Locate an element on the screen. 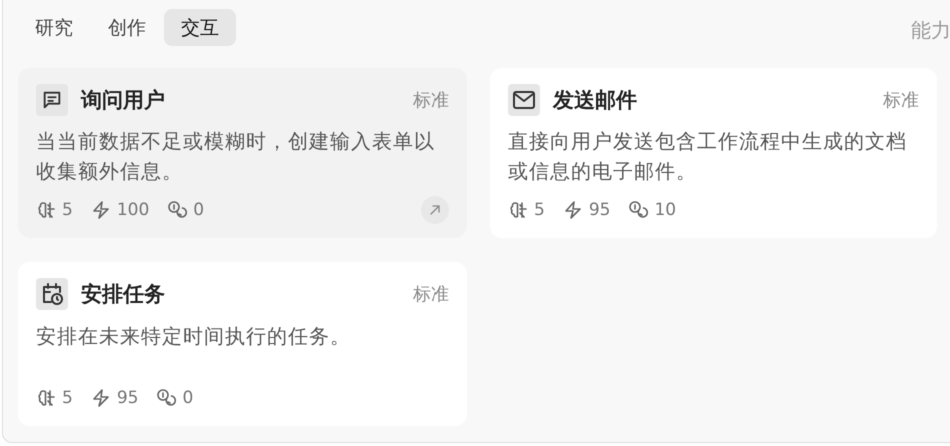 The width and height of the screenshot is (950, 446). stat-value: 10 is located at coordinates (665, 210).